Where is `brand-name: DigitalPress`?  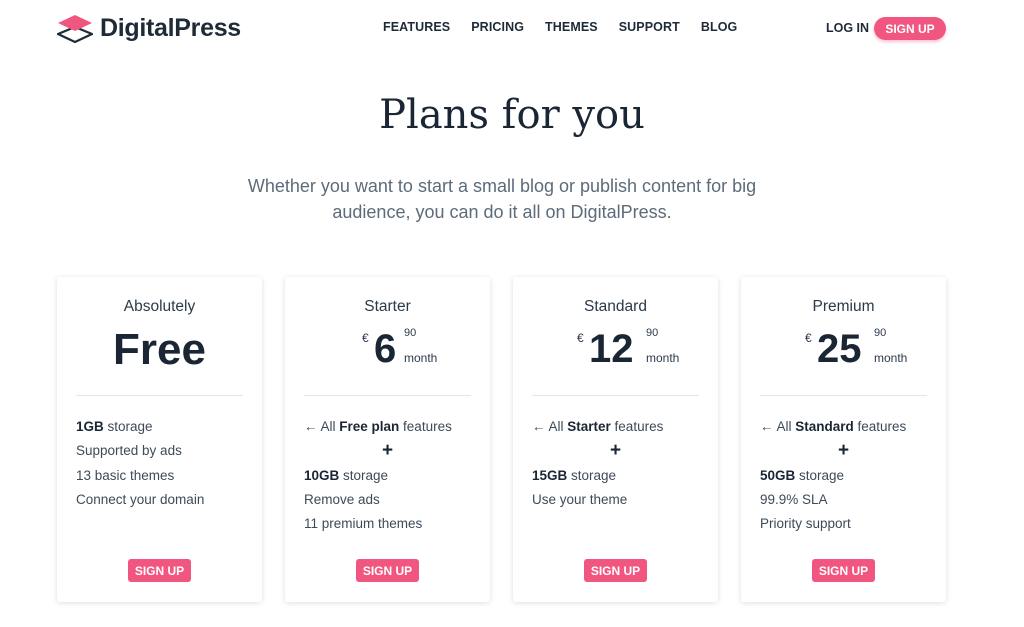 brand-name: DigitalPress is located at coordinates (170, 27).